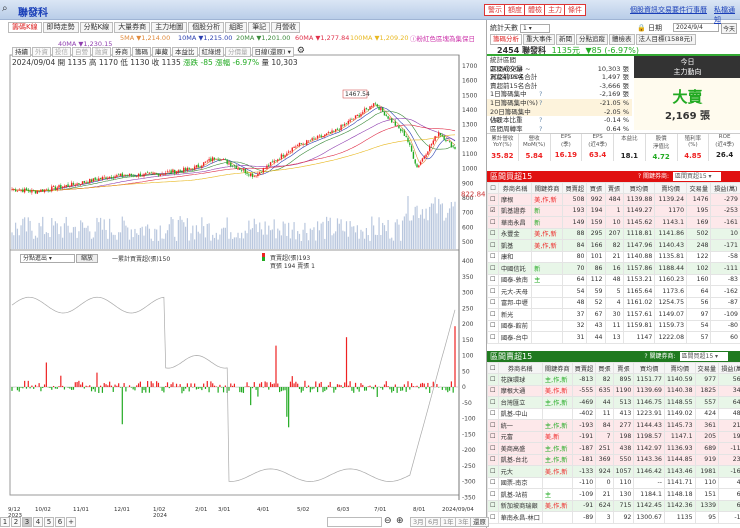  Describe the element at coordinates (592, 39) in the screenshot. I see `right-tab: 分點追蹤` at that location.